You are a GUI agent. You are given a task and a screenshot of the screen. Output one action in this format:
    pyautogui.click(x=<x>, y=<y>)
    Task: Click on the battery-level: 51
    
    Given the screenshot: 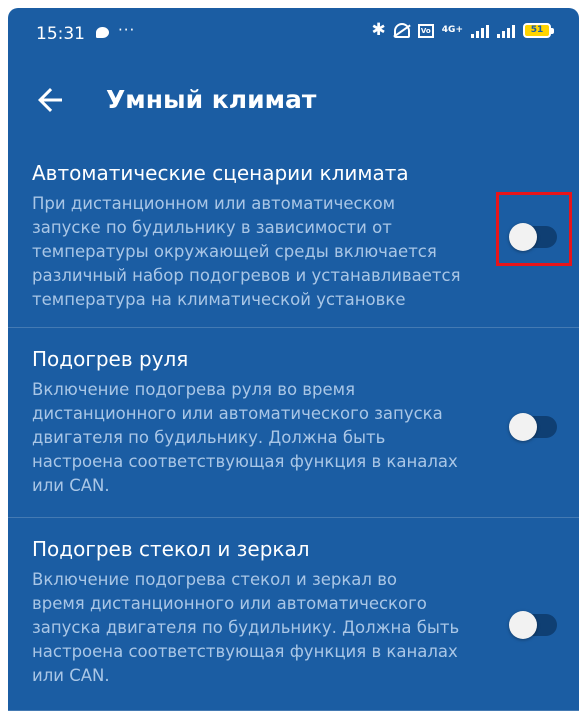 What is the action you would take?
    pyautogui.click(x=537, y=30)
    